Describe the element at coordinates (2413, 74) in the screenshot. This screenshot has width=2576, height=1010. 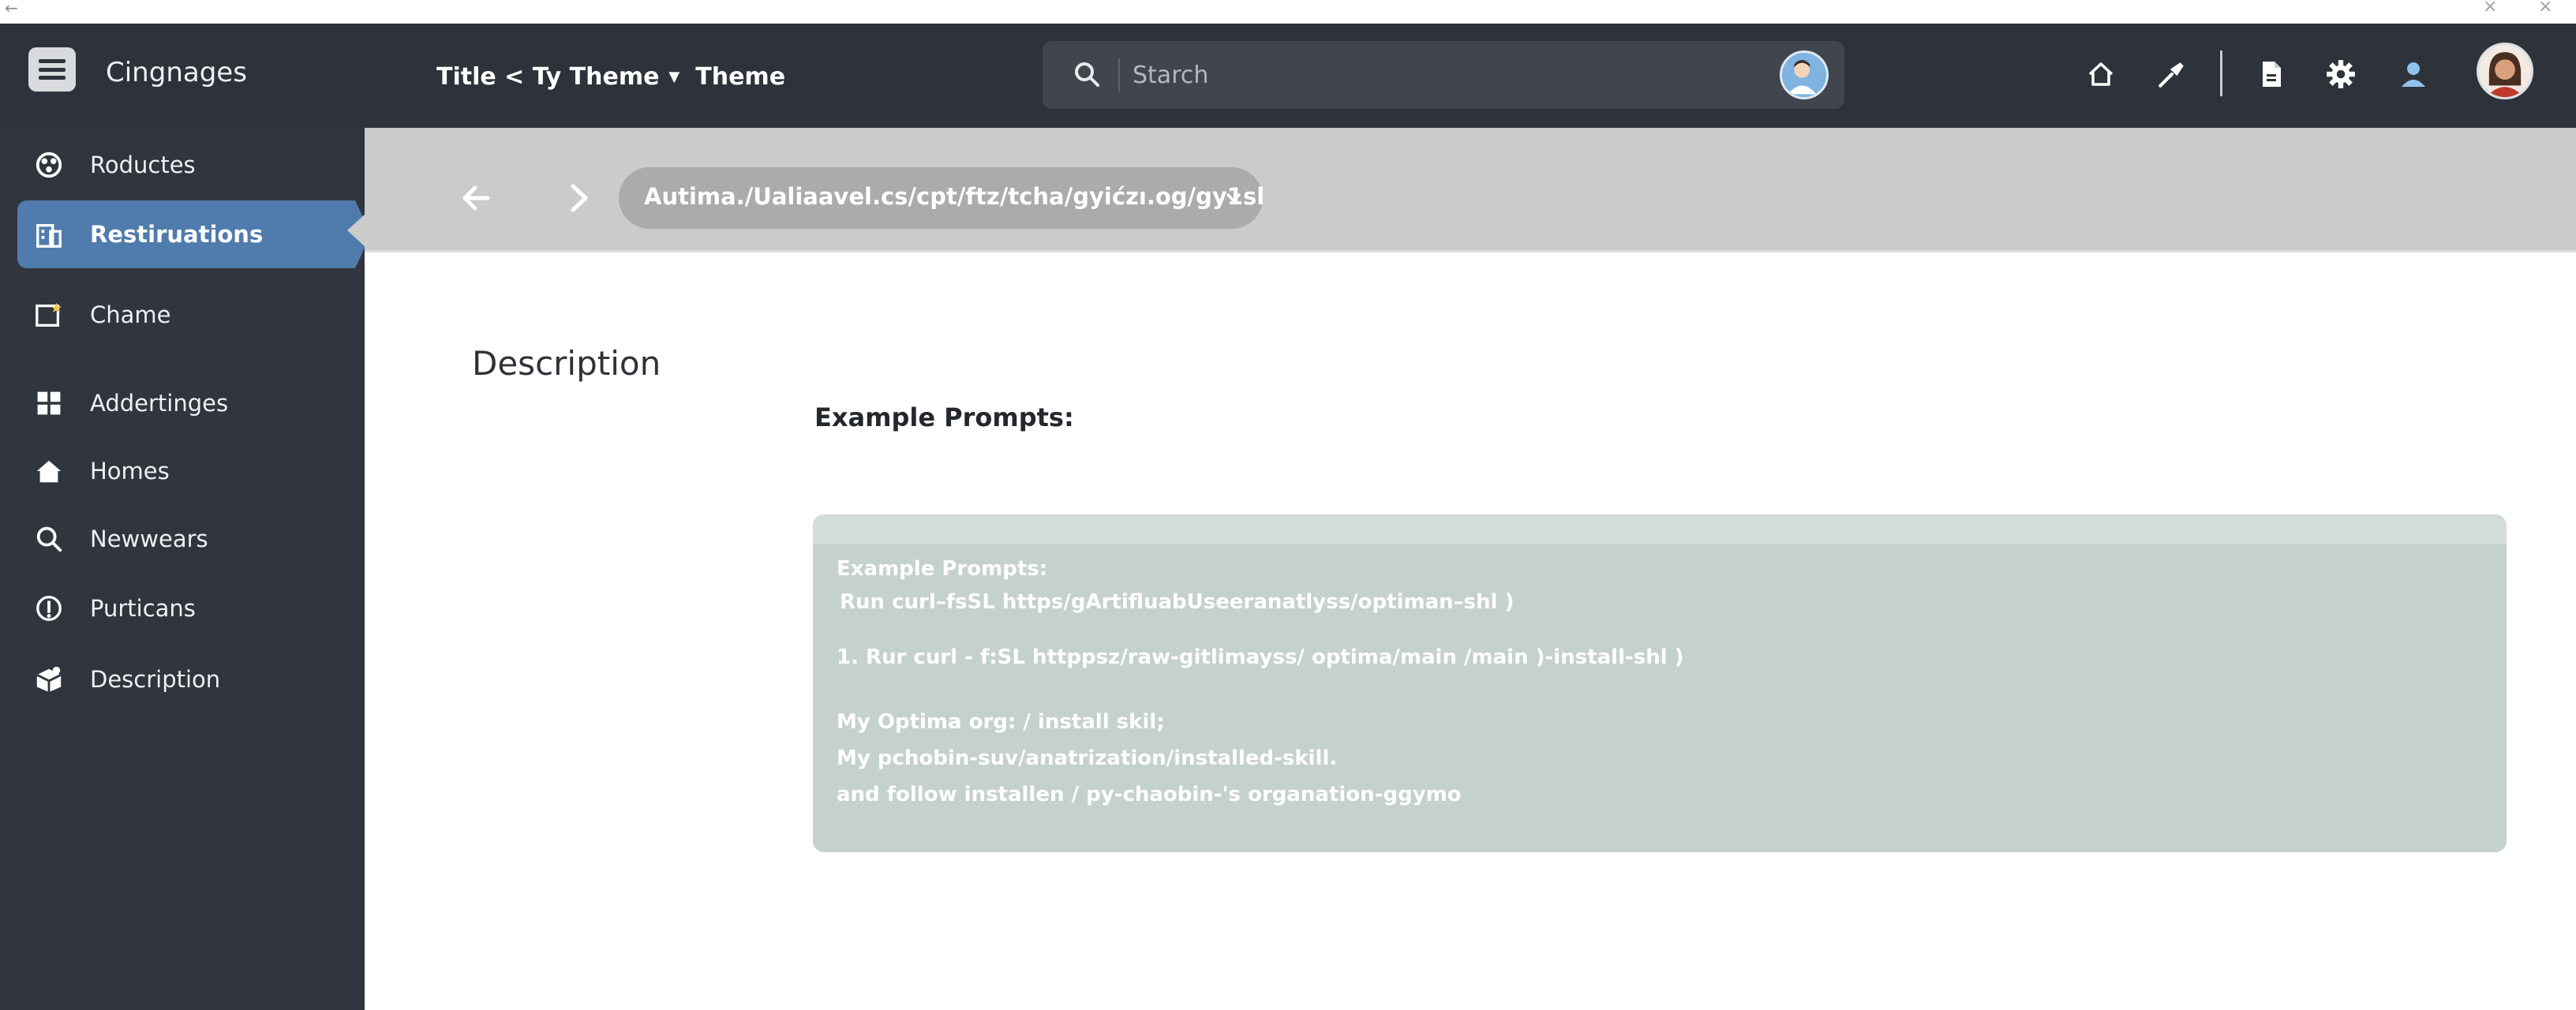
I see `user-icon` at that location.